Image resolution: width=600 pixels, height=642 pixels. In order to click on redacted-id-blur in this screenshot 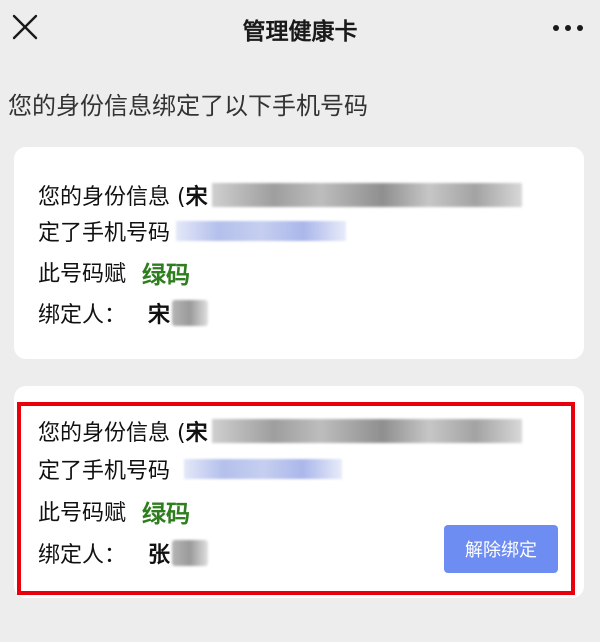, I will do `click(366, 195)`.